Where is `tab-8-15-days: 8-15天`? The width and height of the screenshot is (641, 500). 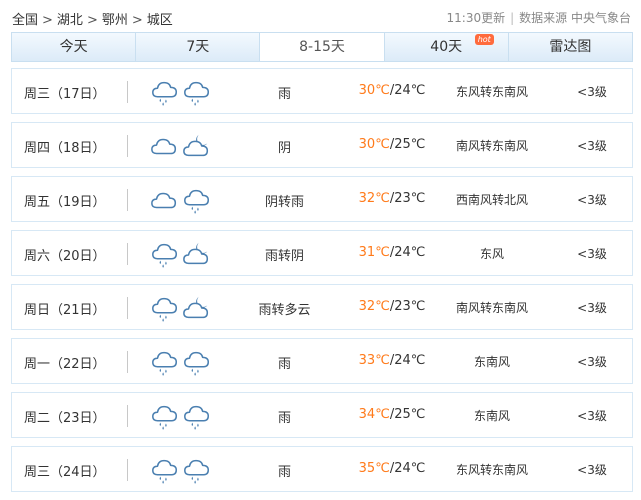
tab-8-15-days: 8-15天 is located at coordinates (322, 47).